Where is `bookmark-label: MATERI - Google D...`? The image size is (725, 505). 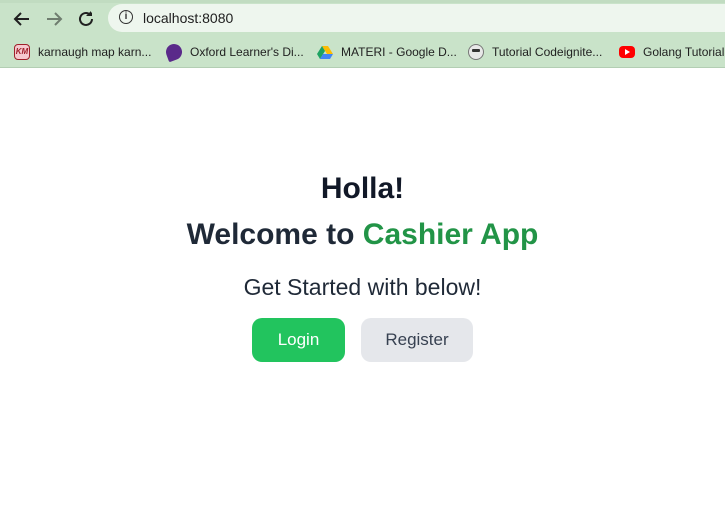
bookmark-label: MATERI - Google D... is located at coordinates (399, 52).